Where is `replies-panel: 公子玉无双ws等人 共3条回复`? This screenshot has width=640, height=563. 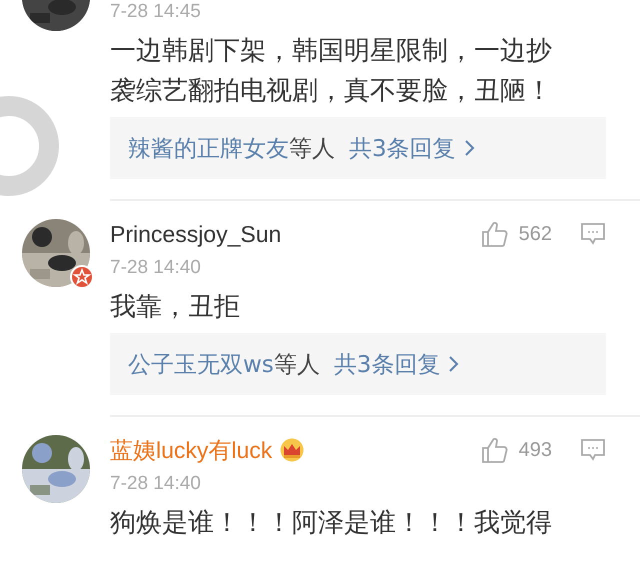 replies-panel: 公子玉无双ws等人 共3条回复 is located at coordinates (358, 364).